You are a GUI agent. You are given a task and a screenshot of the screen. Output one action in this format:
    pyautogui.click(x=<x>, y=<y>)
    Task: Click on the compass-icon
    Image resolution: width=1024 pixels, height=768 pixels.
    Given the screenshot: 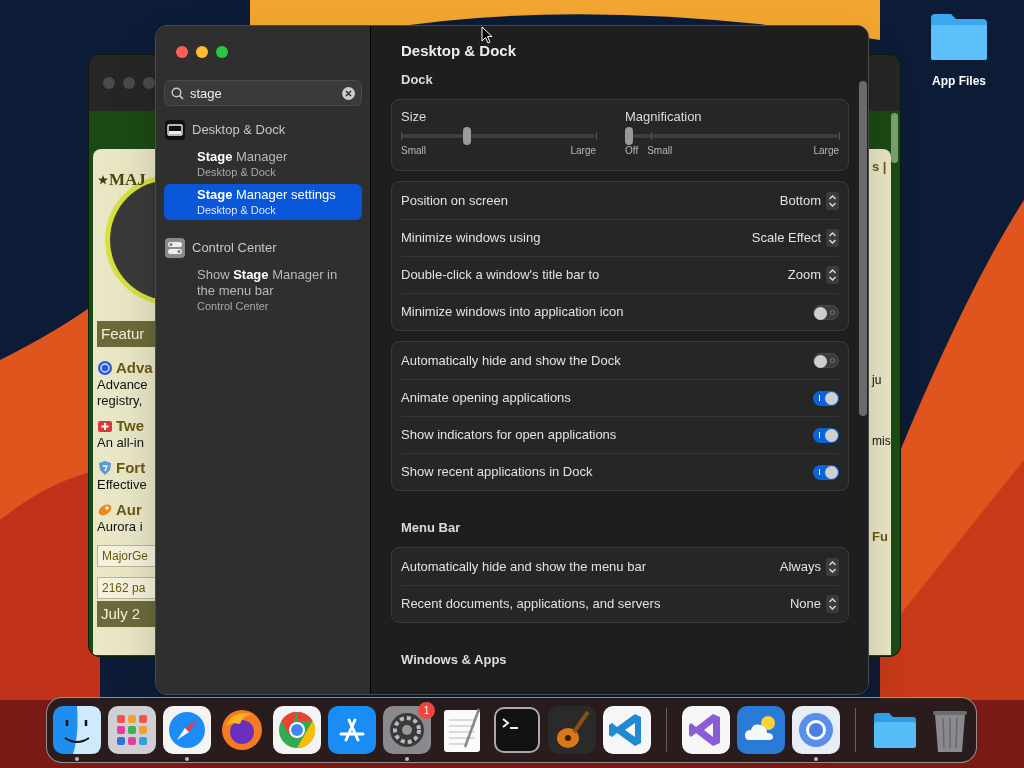 What is the action you would take?
    pyautogui.click(x=187, y=730)
    